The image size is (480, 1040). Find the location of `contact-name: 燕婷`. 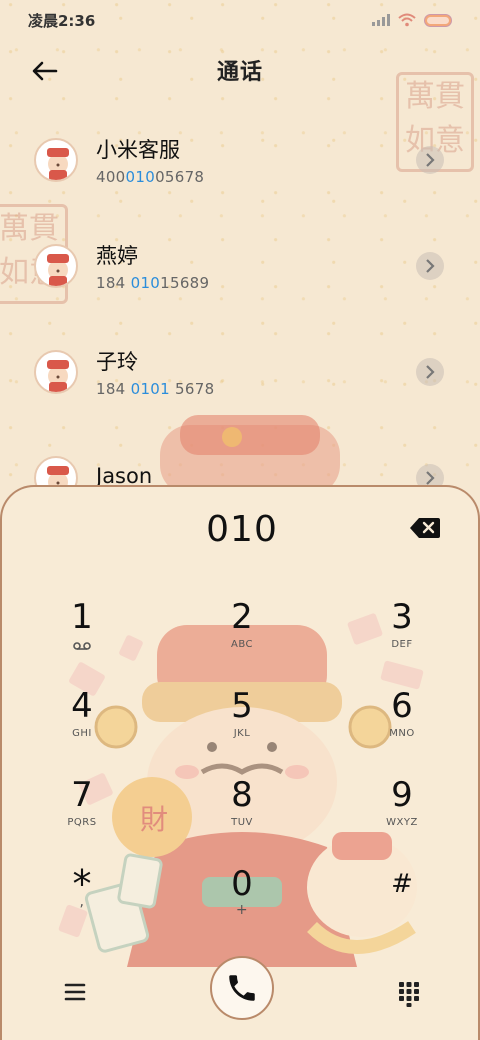

contact-name: 燕婷 is located at coordinates (117, 256).